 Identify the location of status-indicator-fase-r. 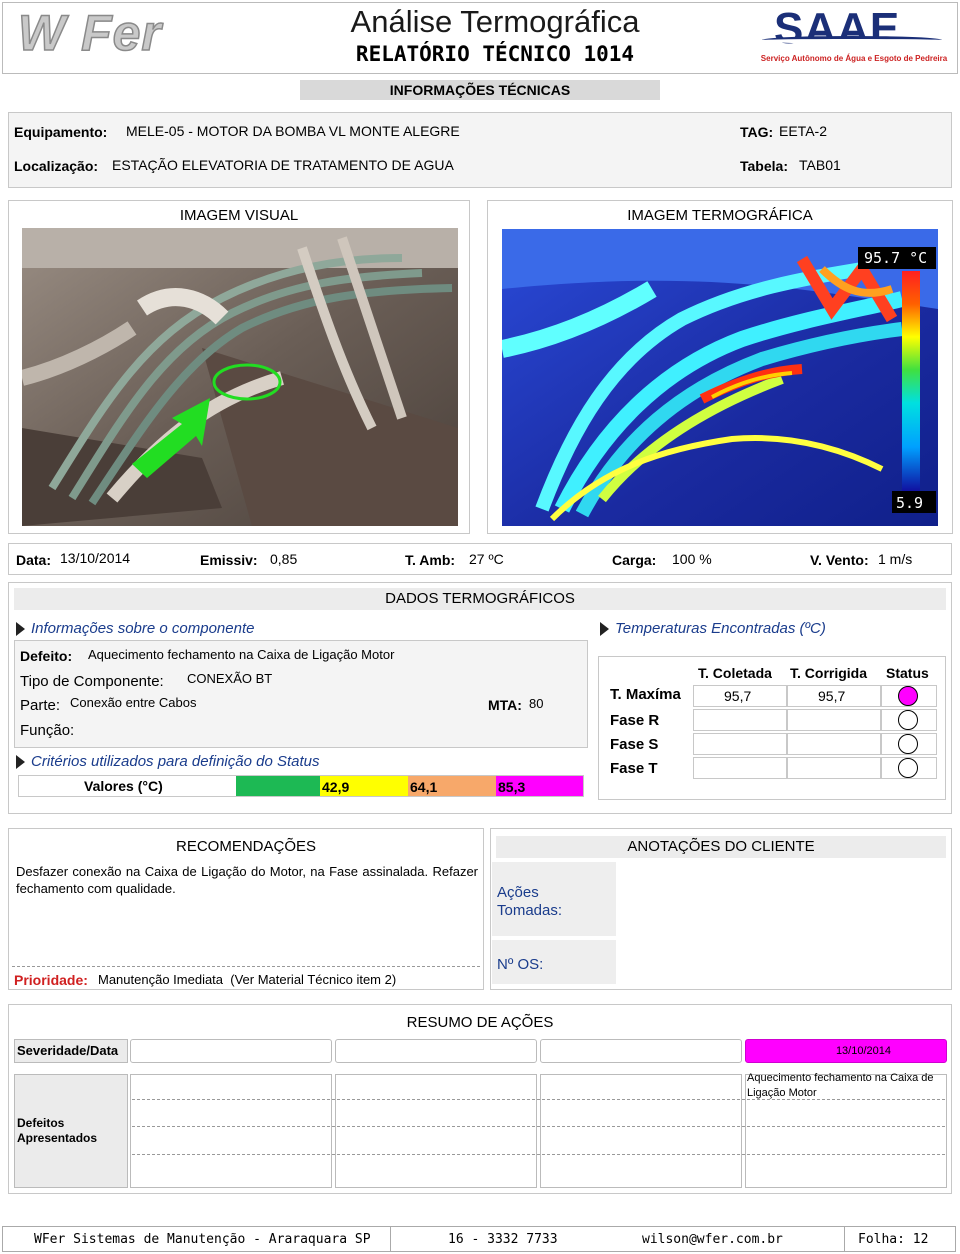
(908, 720).